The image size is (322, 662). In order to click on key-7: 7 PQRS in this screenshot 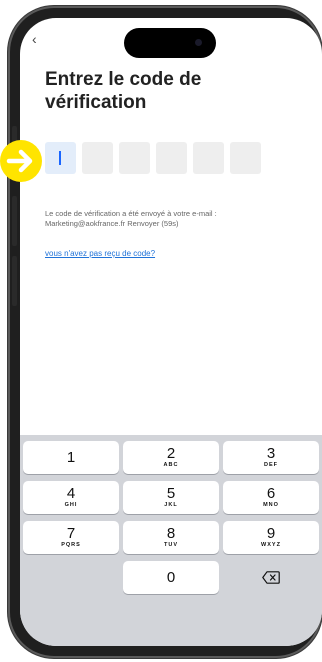, I will do `click(71, 537)`.